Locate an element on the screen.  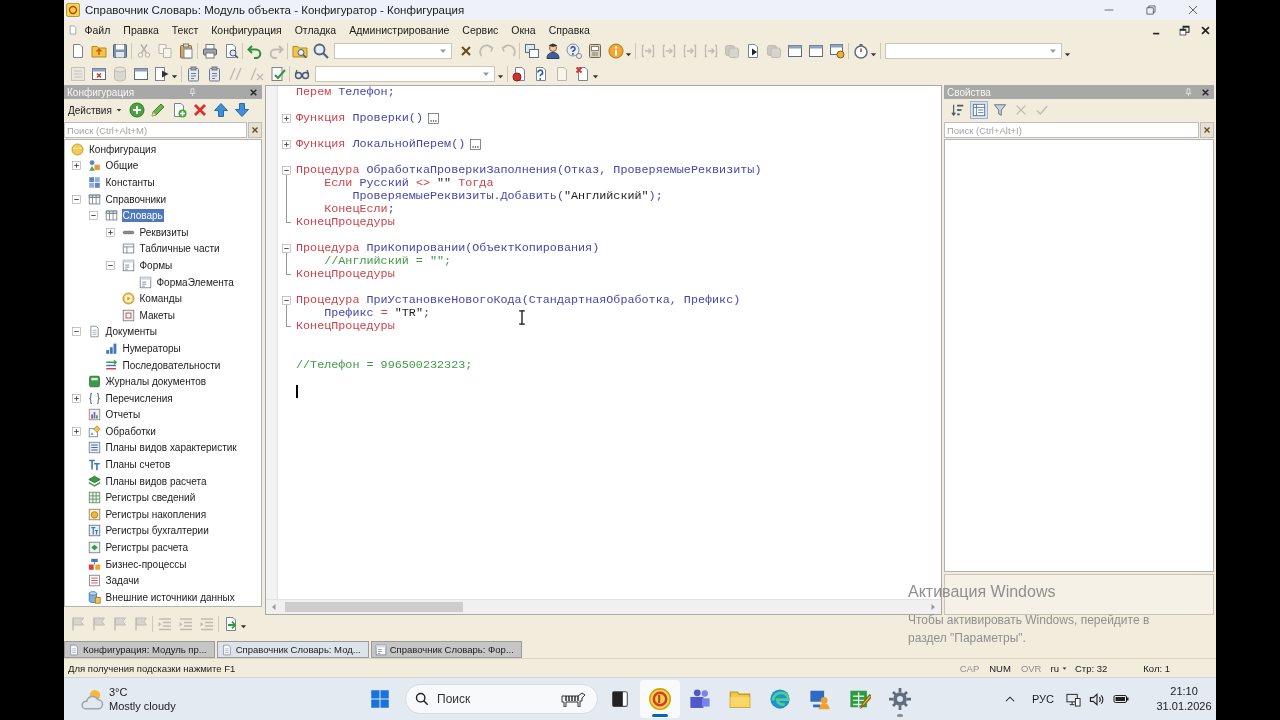
tree-item: Общие is located at coordinates (122, 166).